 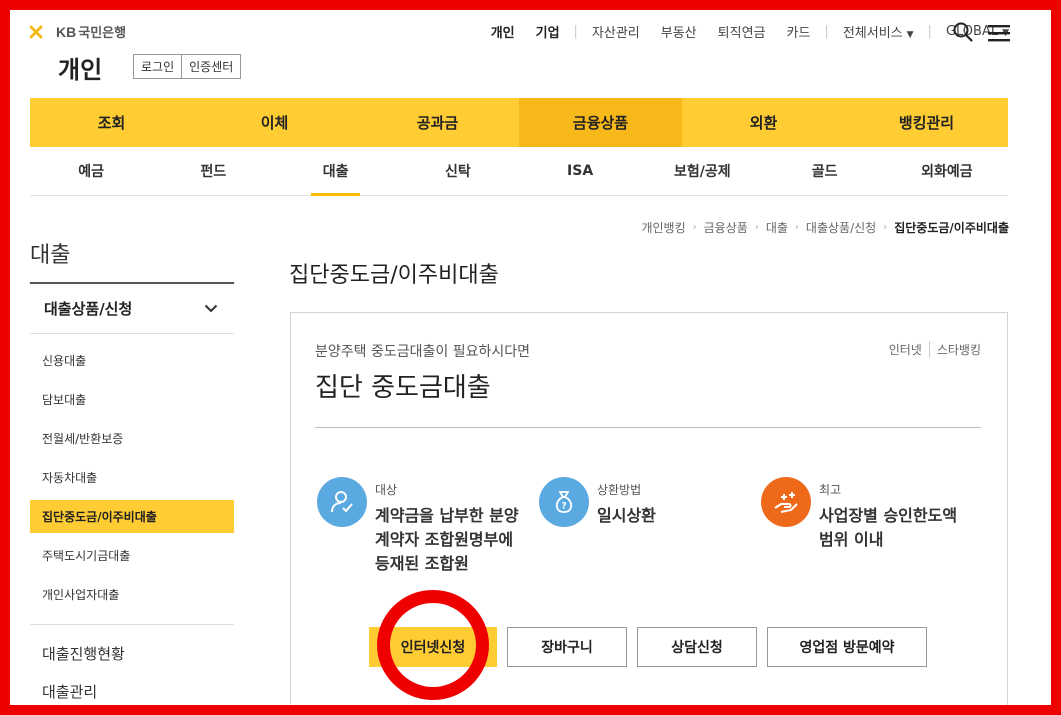 What do you see at coordinates (66, 31) in the screenshot?
I see `logo-kb: KB` at bounding box center [66, 31].